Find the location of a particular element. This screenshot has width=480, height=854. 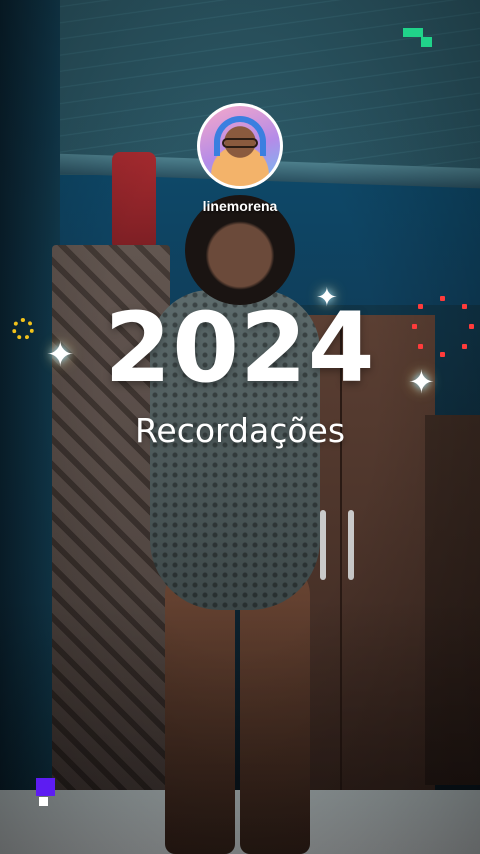

profile-avatar is located at coordinates (240, 146).